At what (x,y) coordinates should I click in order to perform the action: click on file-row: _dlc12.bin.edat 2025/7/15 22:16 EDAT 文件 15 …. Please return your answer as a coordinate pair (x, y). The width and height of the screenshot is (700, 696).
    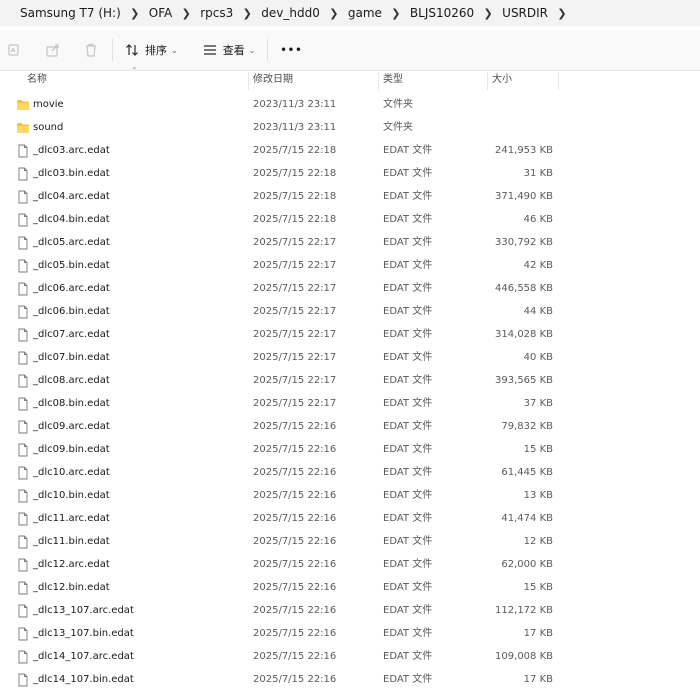
    Looking at the image, I should click on (350, 587).